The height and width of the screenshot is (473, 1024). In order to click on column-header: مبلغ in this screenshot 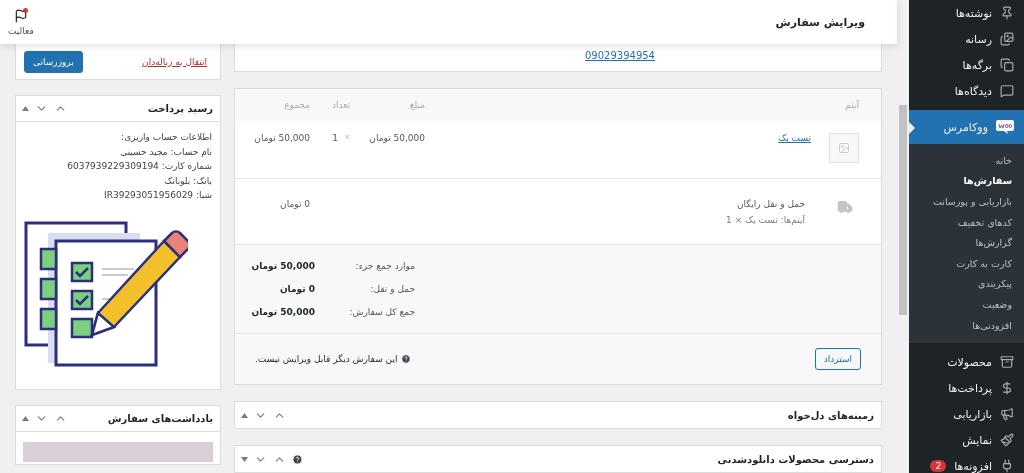, I will do `click(416, 105)`.